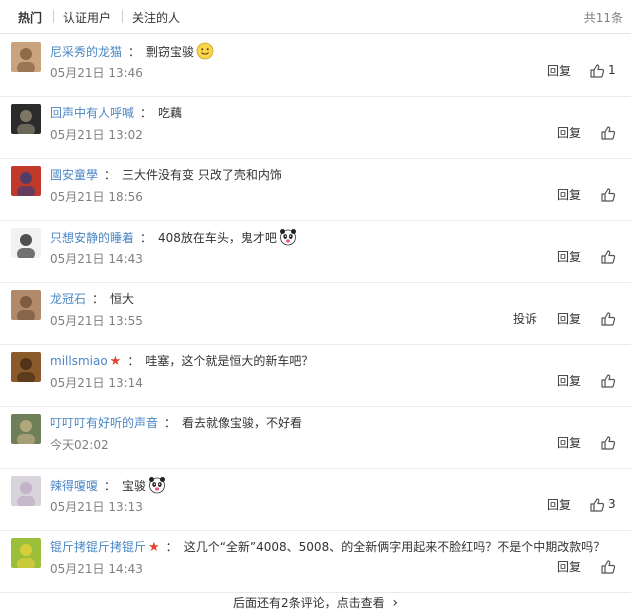 This screenshot has width=631, height=613. I want to click on comment-text: 宝骏, so click(134, 486).